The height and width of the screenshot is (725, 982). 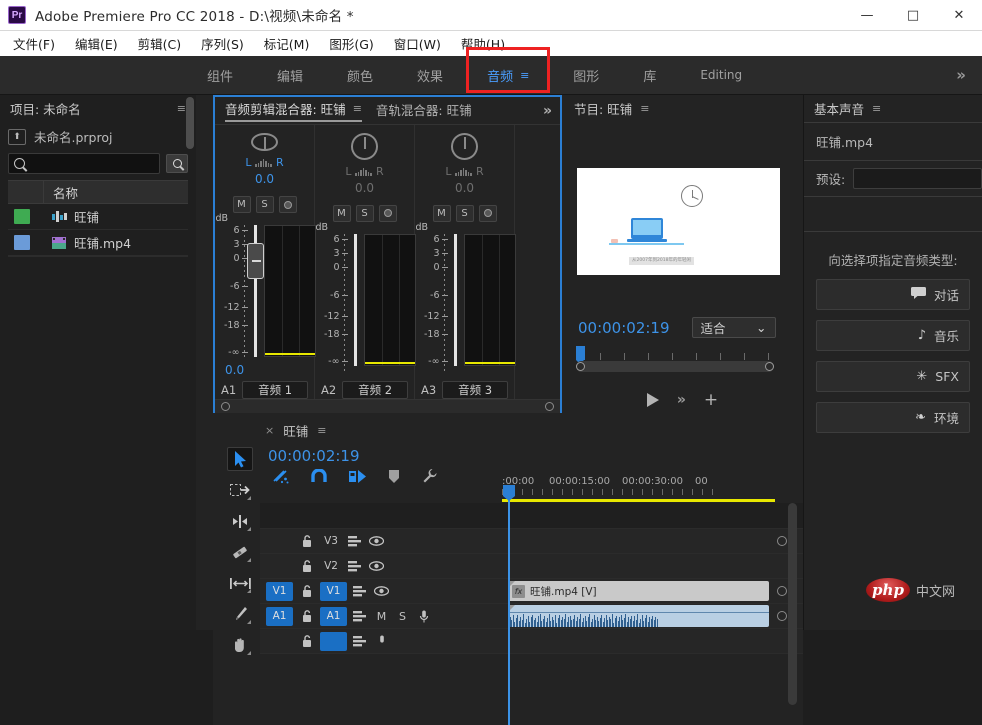 What do you see at coordinates (652, 641) in the screenshot?
I see `track-content-a2` at bounding box center [652, 641].